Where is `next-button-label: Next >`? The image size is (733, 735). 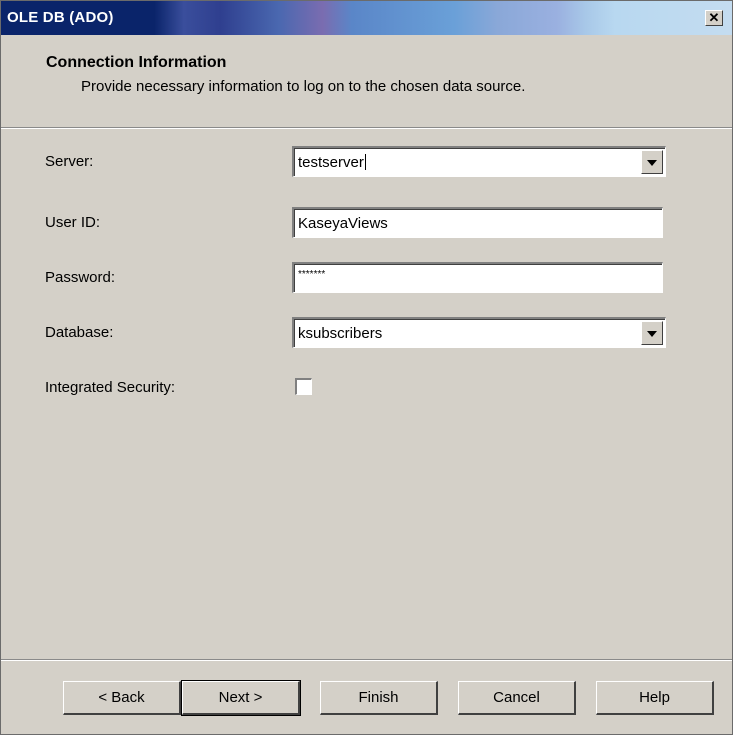
next-button-label: Next > is located at coordinates (240, 697).